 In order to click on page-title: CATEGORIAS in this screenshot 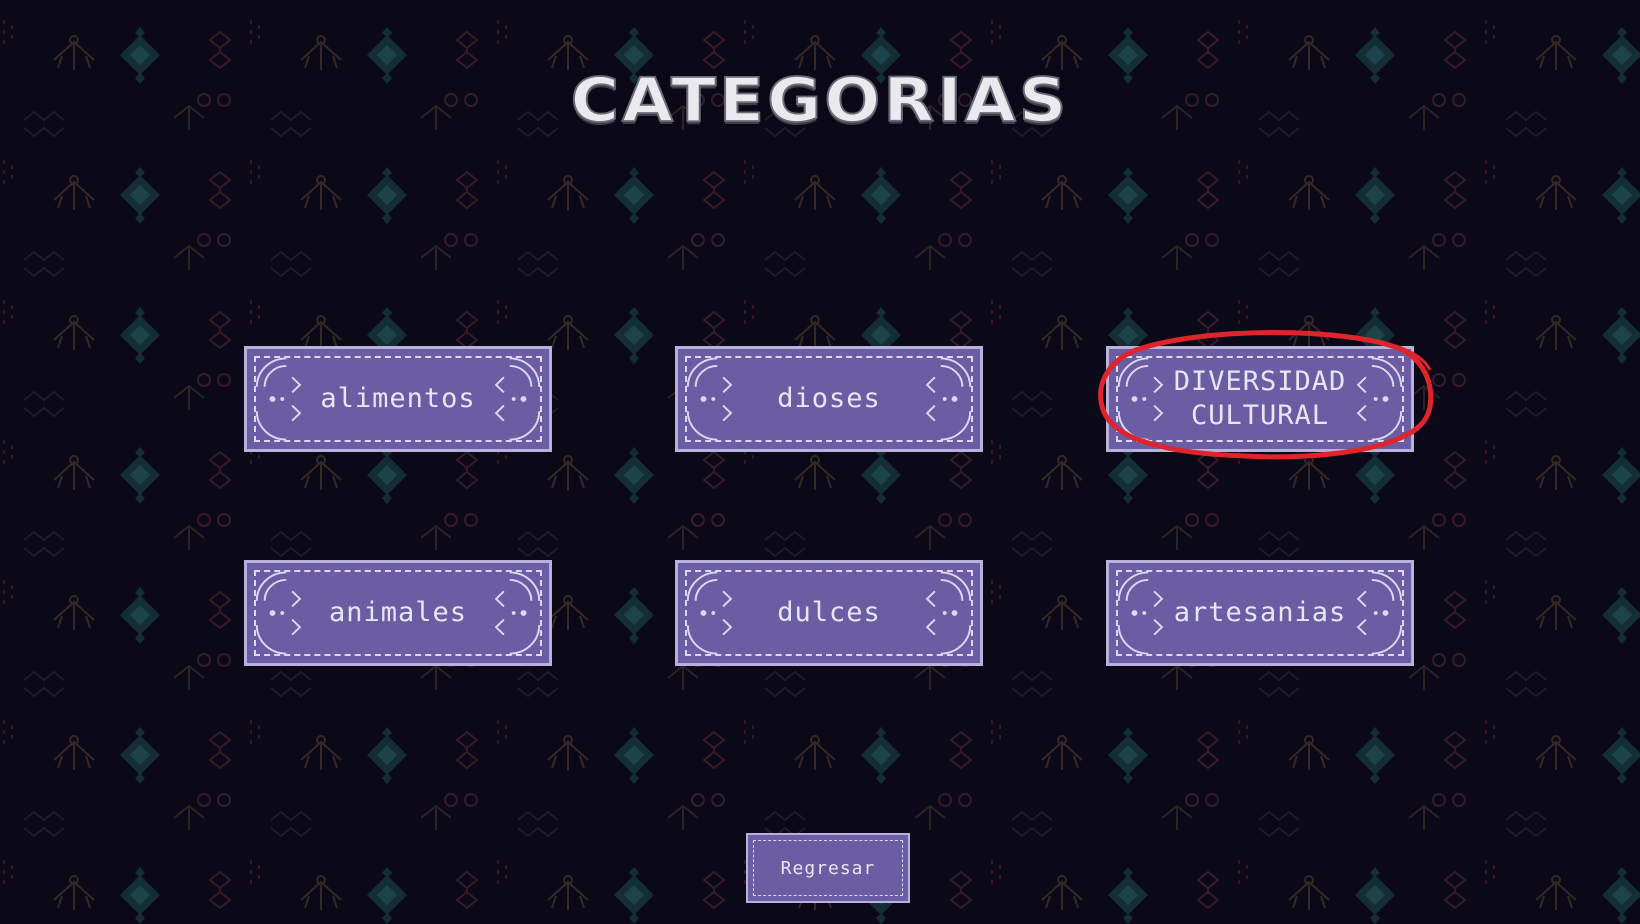, I will do `click(820, 100)`.